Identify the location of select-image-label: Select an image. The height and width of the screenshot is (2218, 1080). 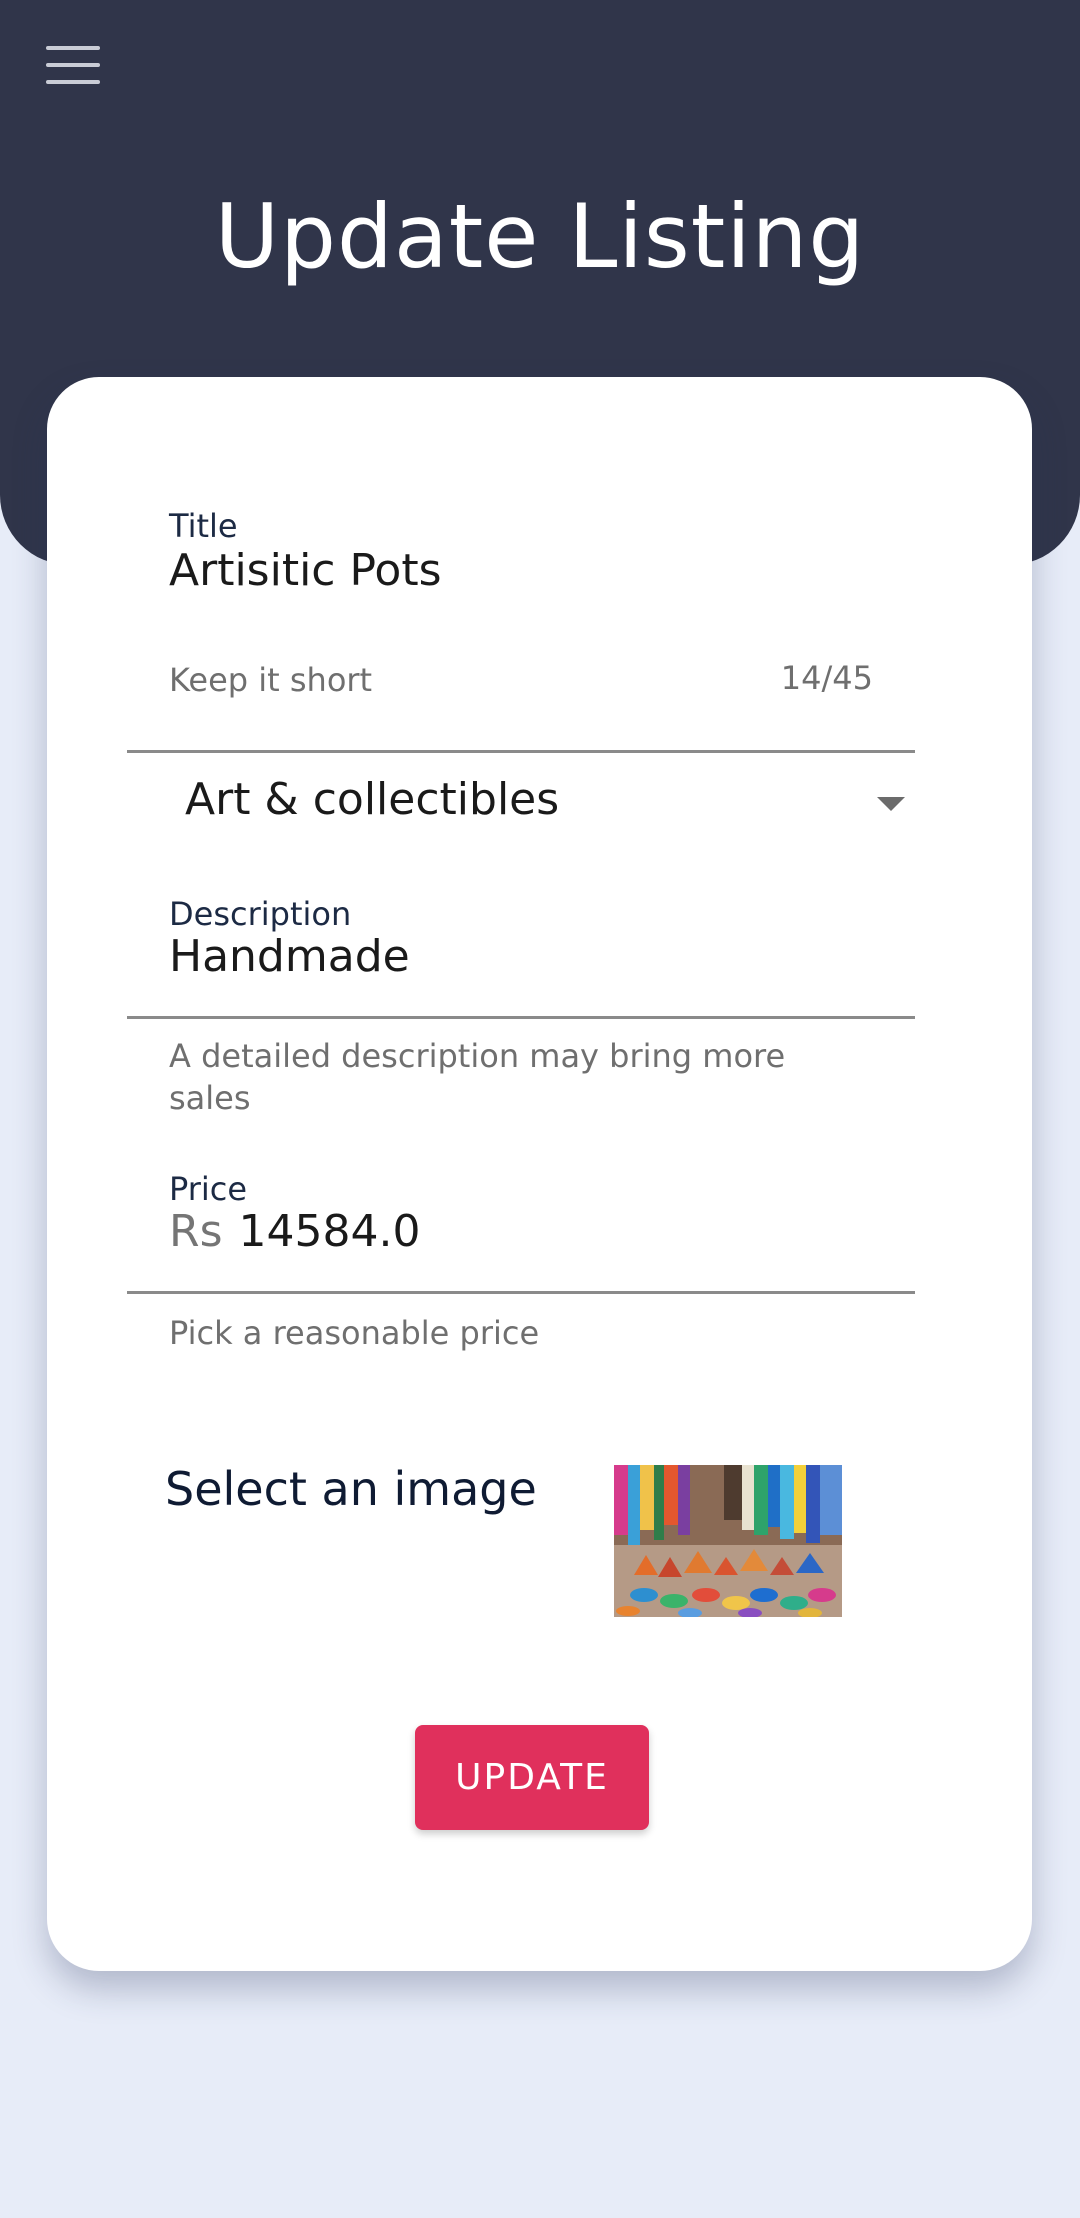
(351, 1489).